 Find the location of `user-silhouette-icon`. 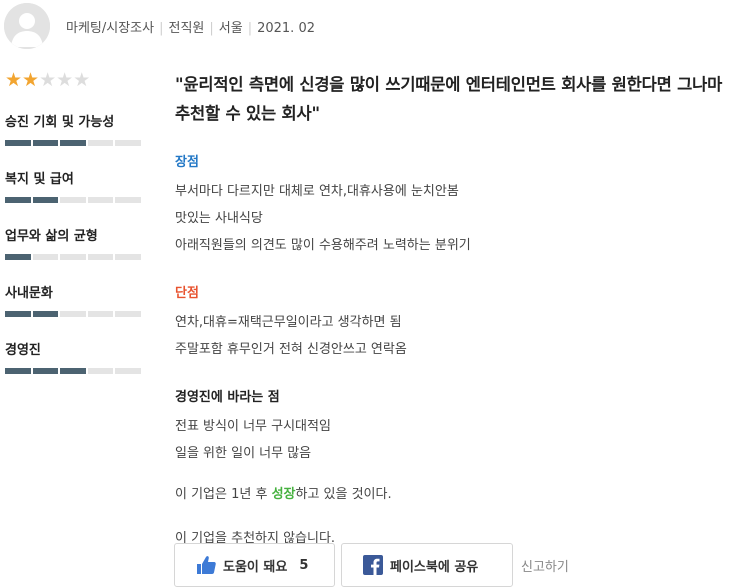

user-silhouette-icon is located at coordinates (27, 26).